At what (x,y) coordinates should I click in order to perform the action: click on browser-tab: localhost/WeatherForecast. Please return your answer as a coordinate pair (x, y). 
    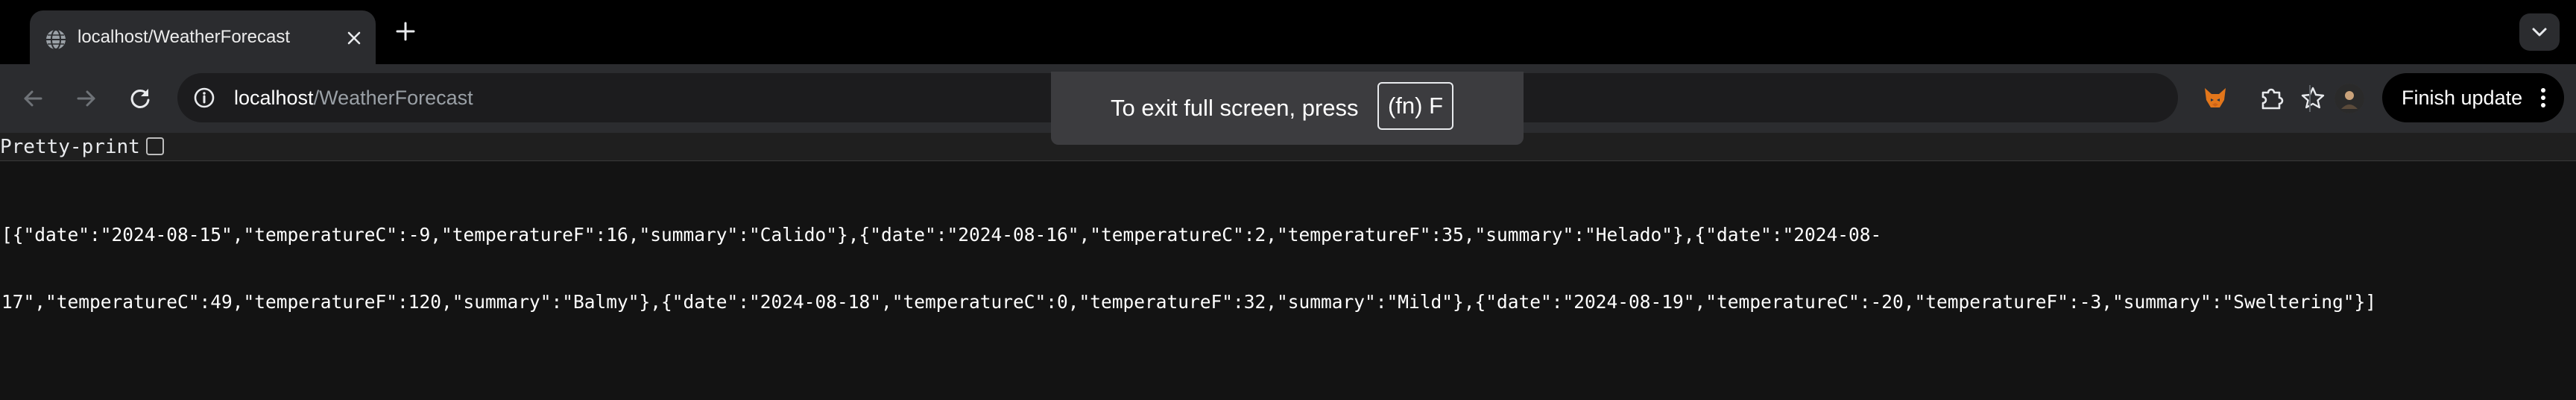
    Looking at the image, I should click on (203, 37).